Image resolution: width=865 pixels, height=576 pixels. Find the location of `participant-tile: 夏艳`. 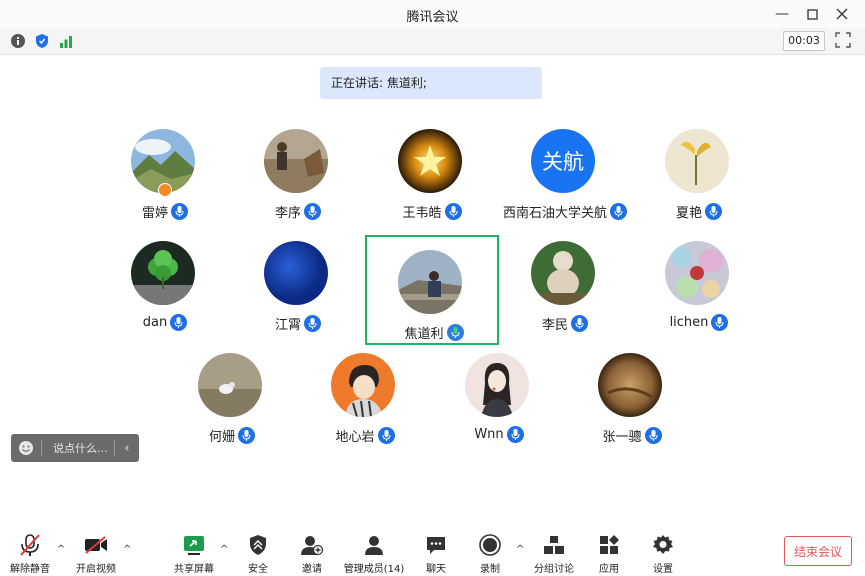

participant-tile: 夏艳 is located at coordinates (699, 169).